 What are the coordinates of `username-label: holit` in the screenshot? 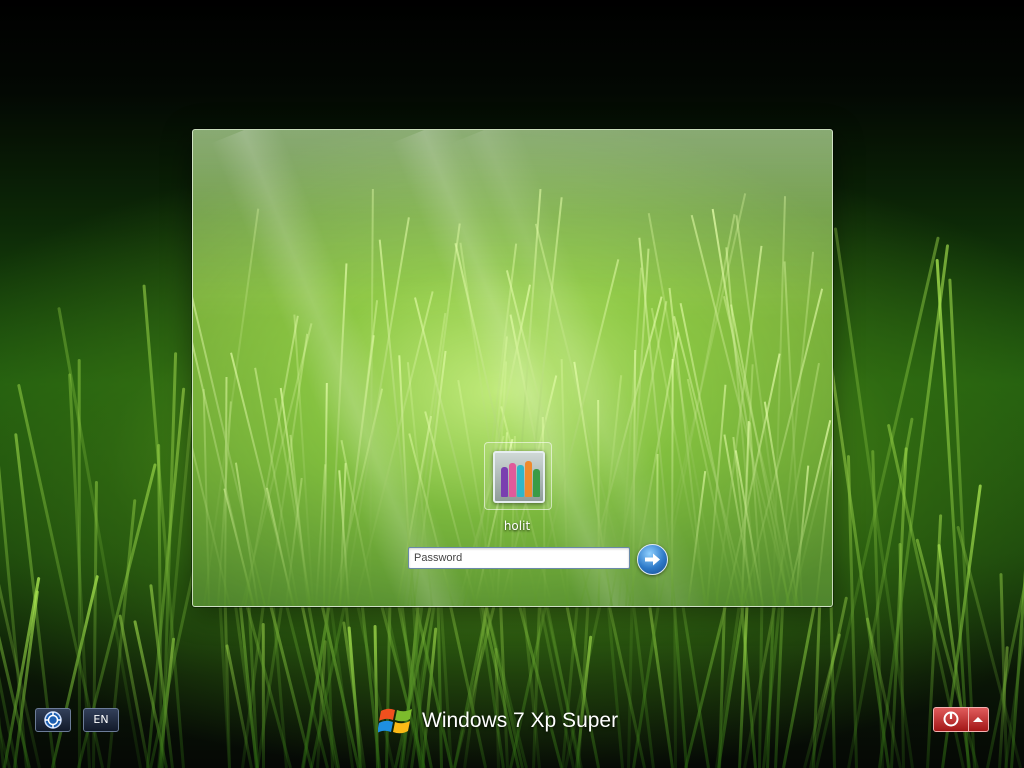 It's located at (517, 526).